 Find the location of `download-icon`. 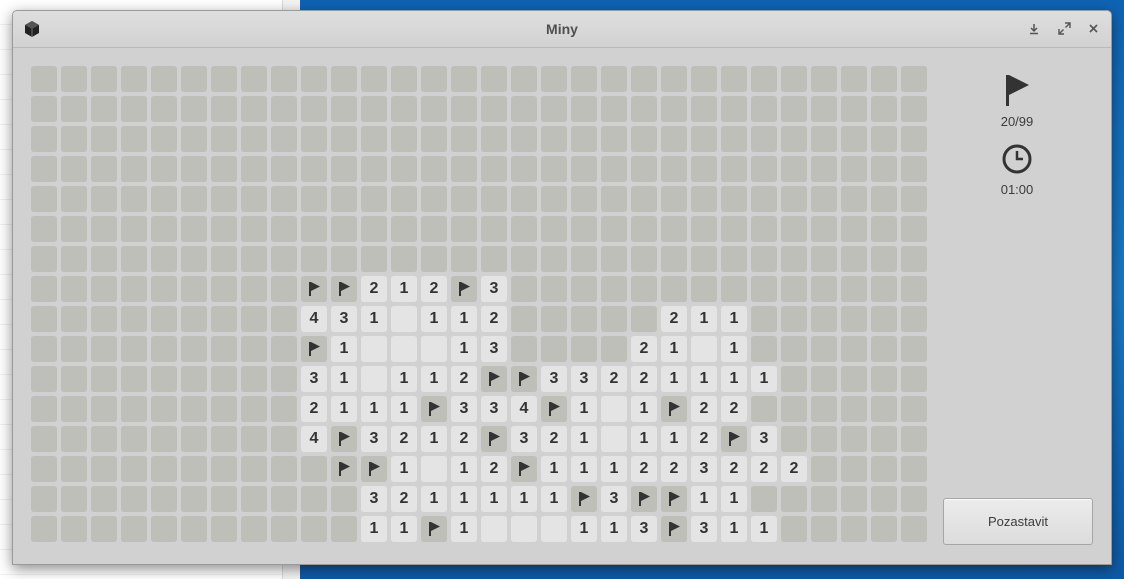

download-icon is located at coordinates (1034, 29).